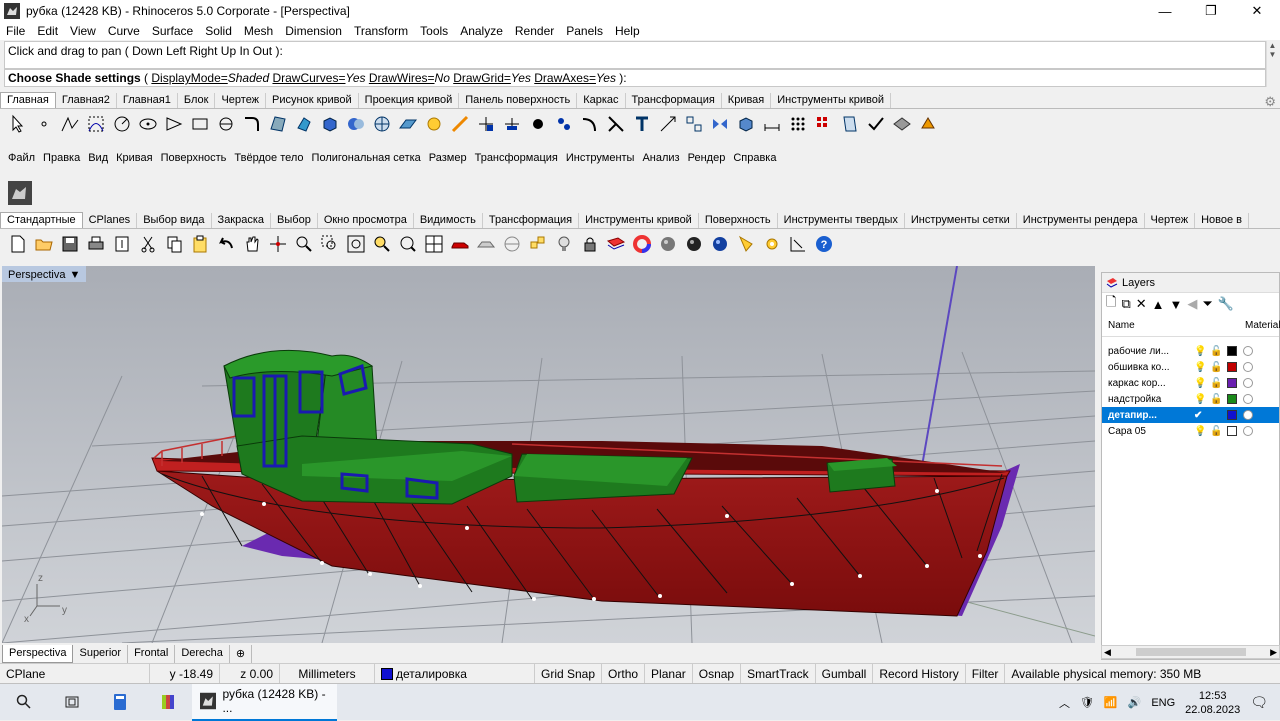 This screenshot has height=721, width=1280. What do you see at coordinates (1198, 415) in the screenshot?
I see `current-layer-check-icon: ✔` at bounding box center [1198, 415].